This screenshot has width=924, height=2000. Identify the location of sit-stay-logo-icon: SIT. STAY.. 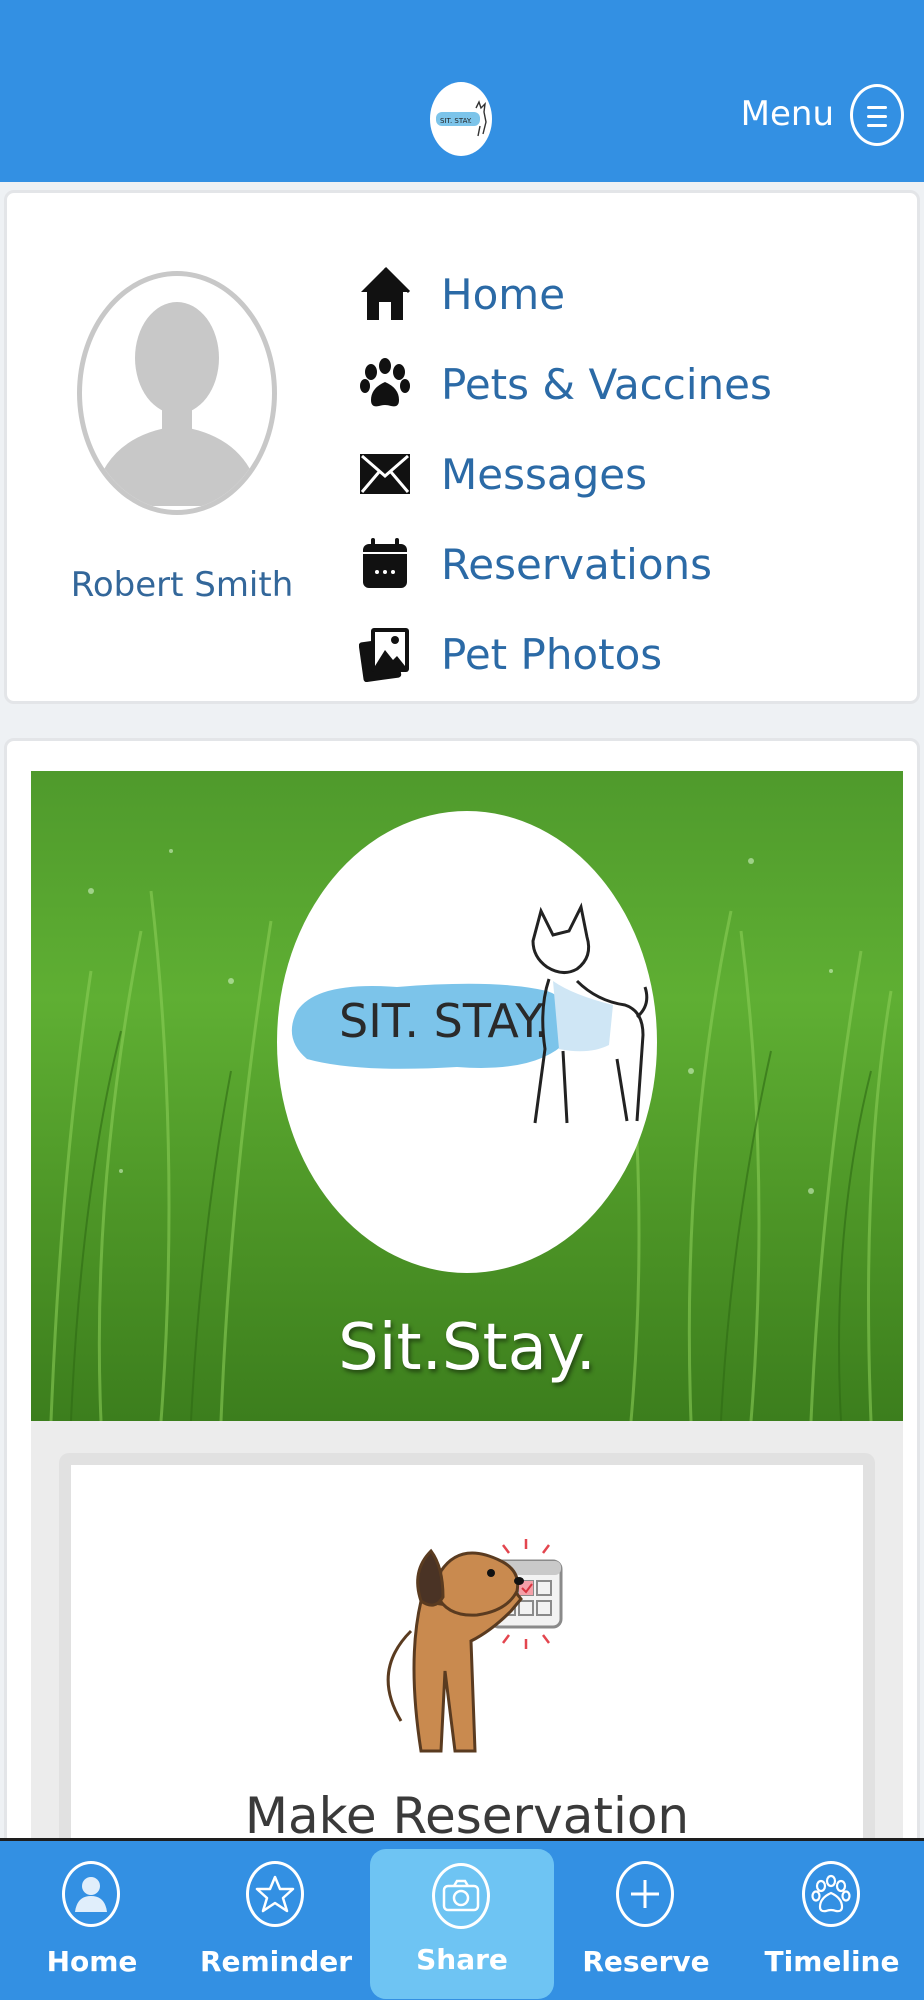
(461, 119).